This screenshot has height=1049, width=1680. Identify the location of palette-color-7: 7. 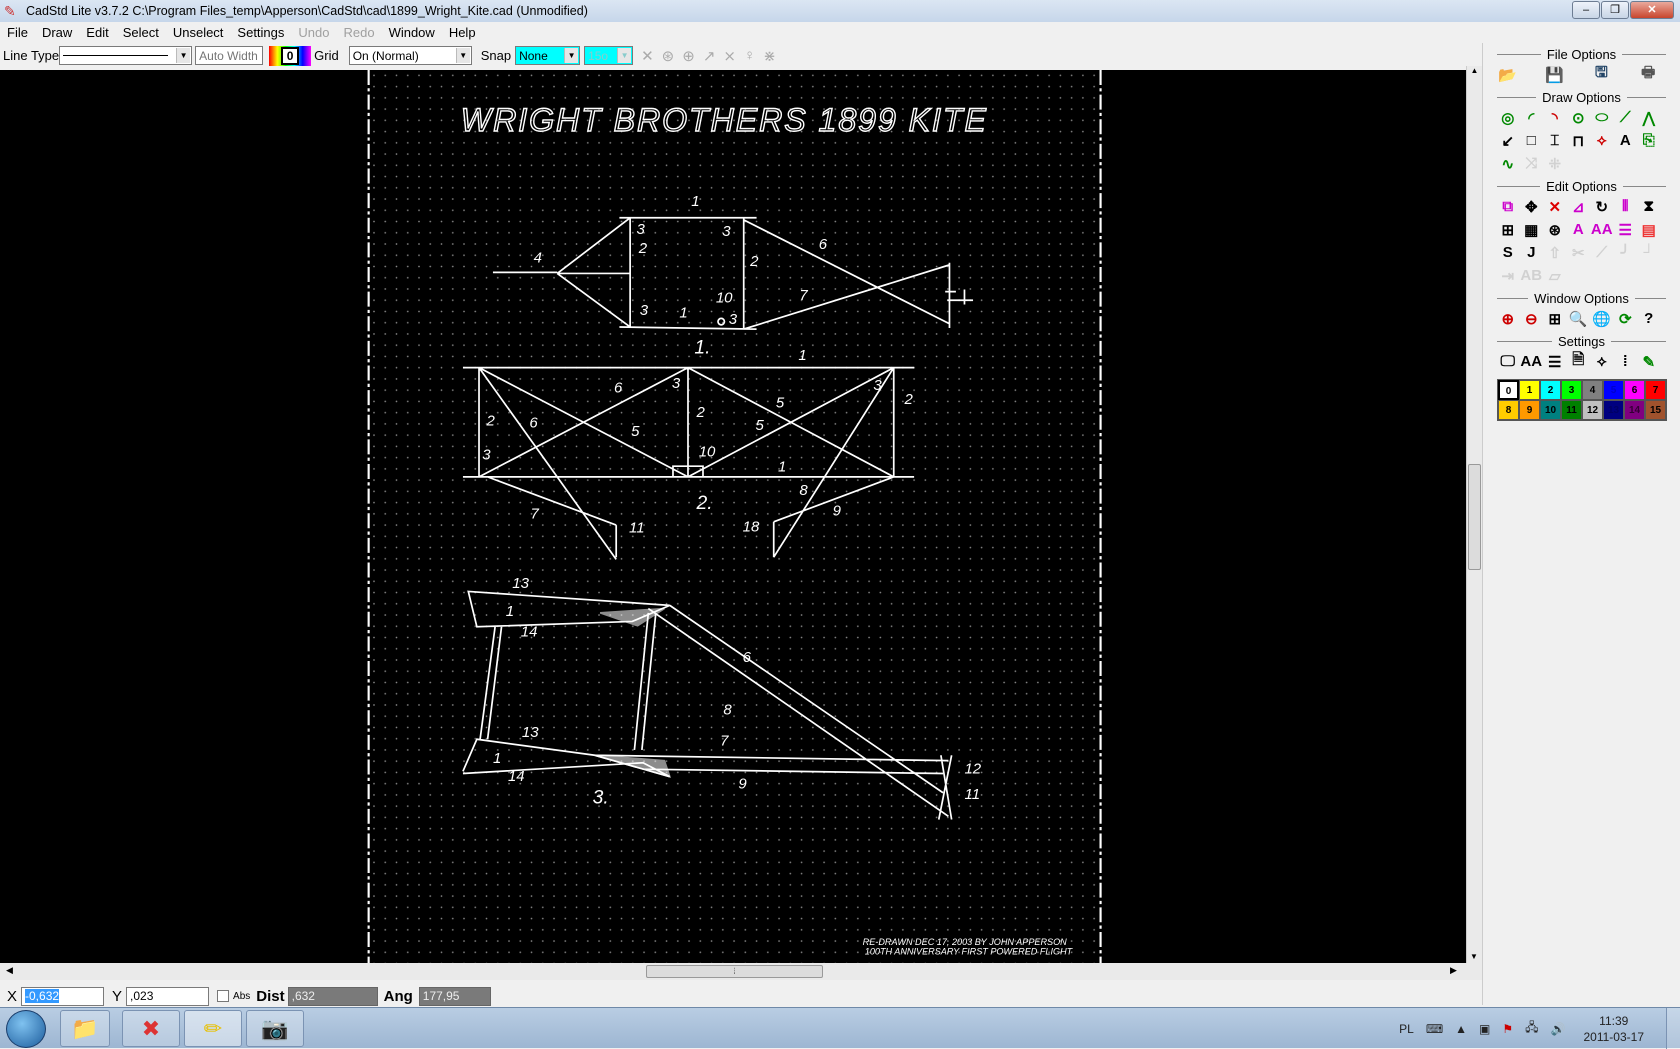
(1655, 390).